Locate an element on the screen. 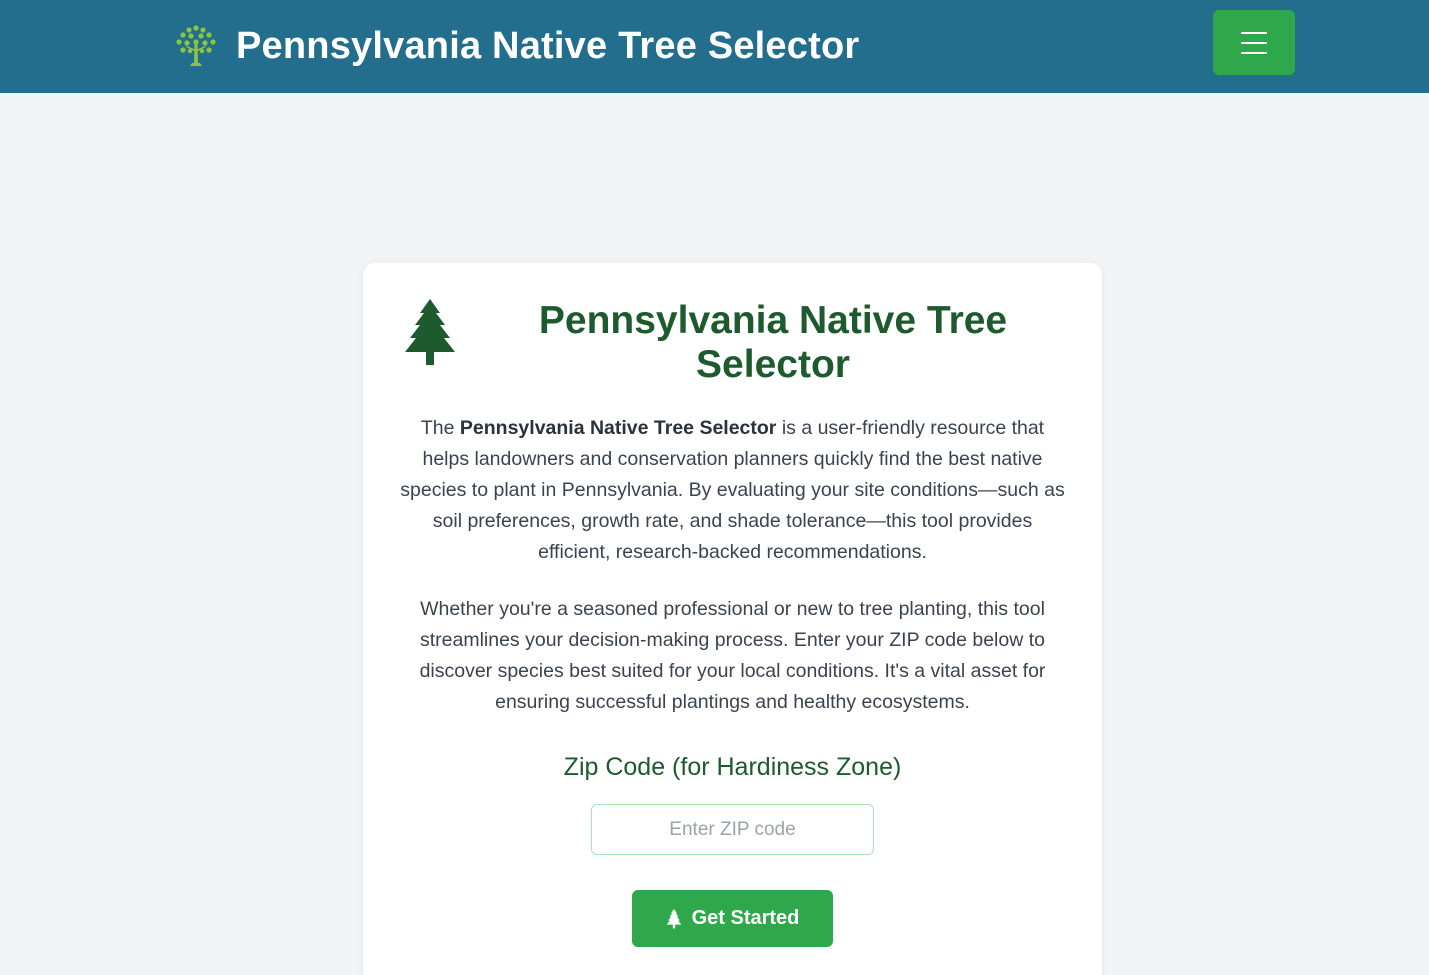 The width and height of the screenshot is (1429, 975). get-started-button: Get Started is located at coordinates (732, 918).